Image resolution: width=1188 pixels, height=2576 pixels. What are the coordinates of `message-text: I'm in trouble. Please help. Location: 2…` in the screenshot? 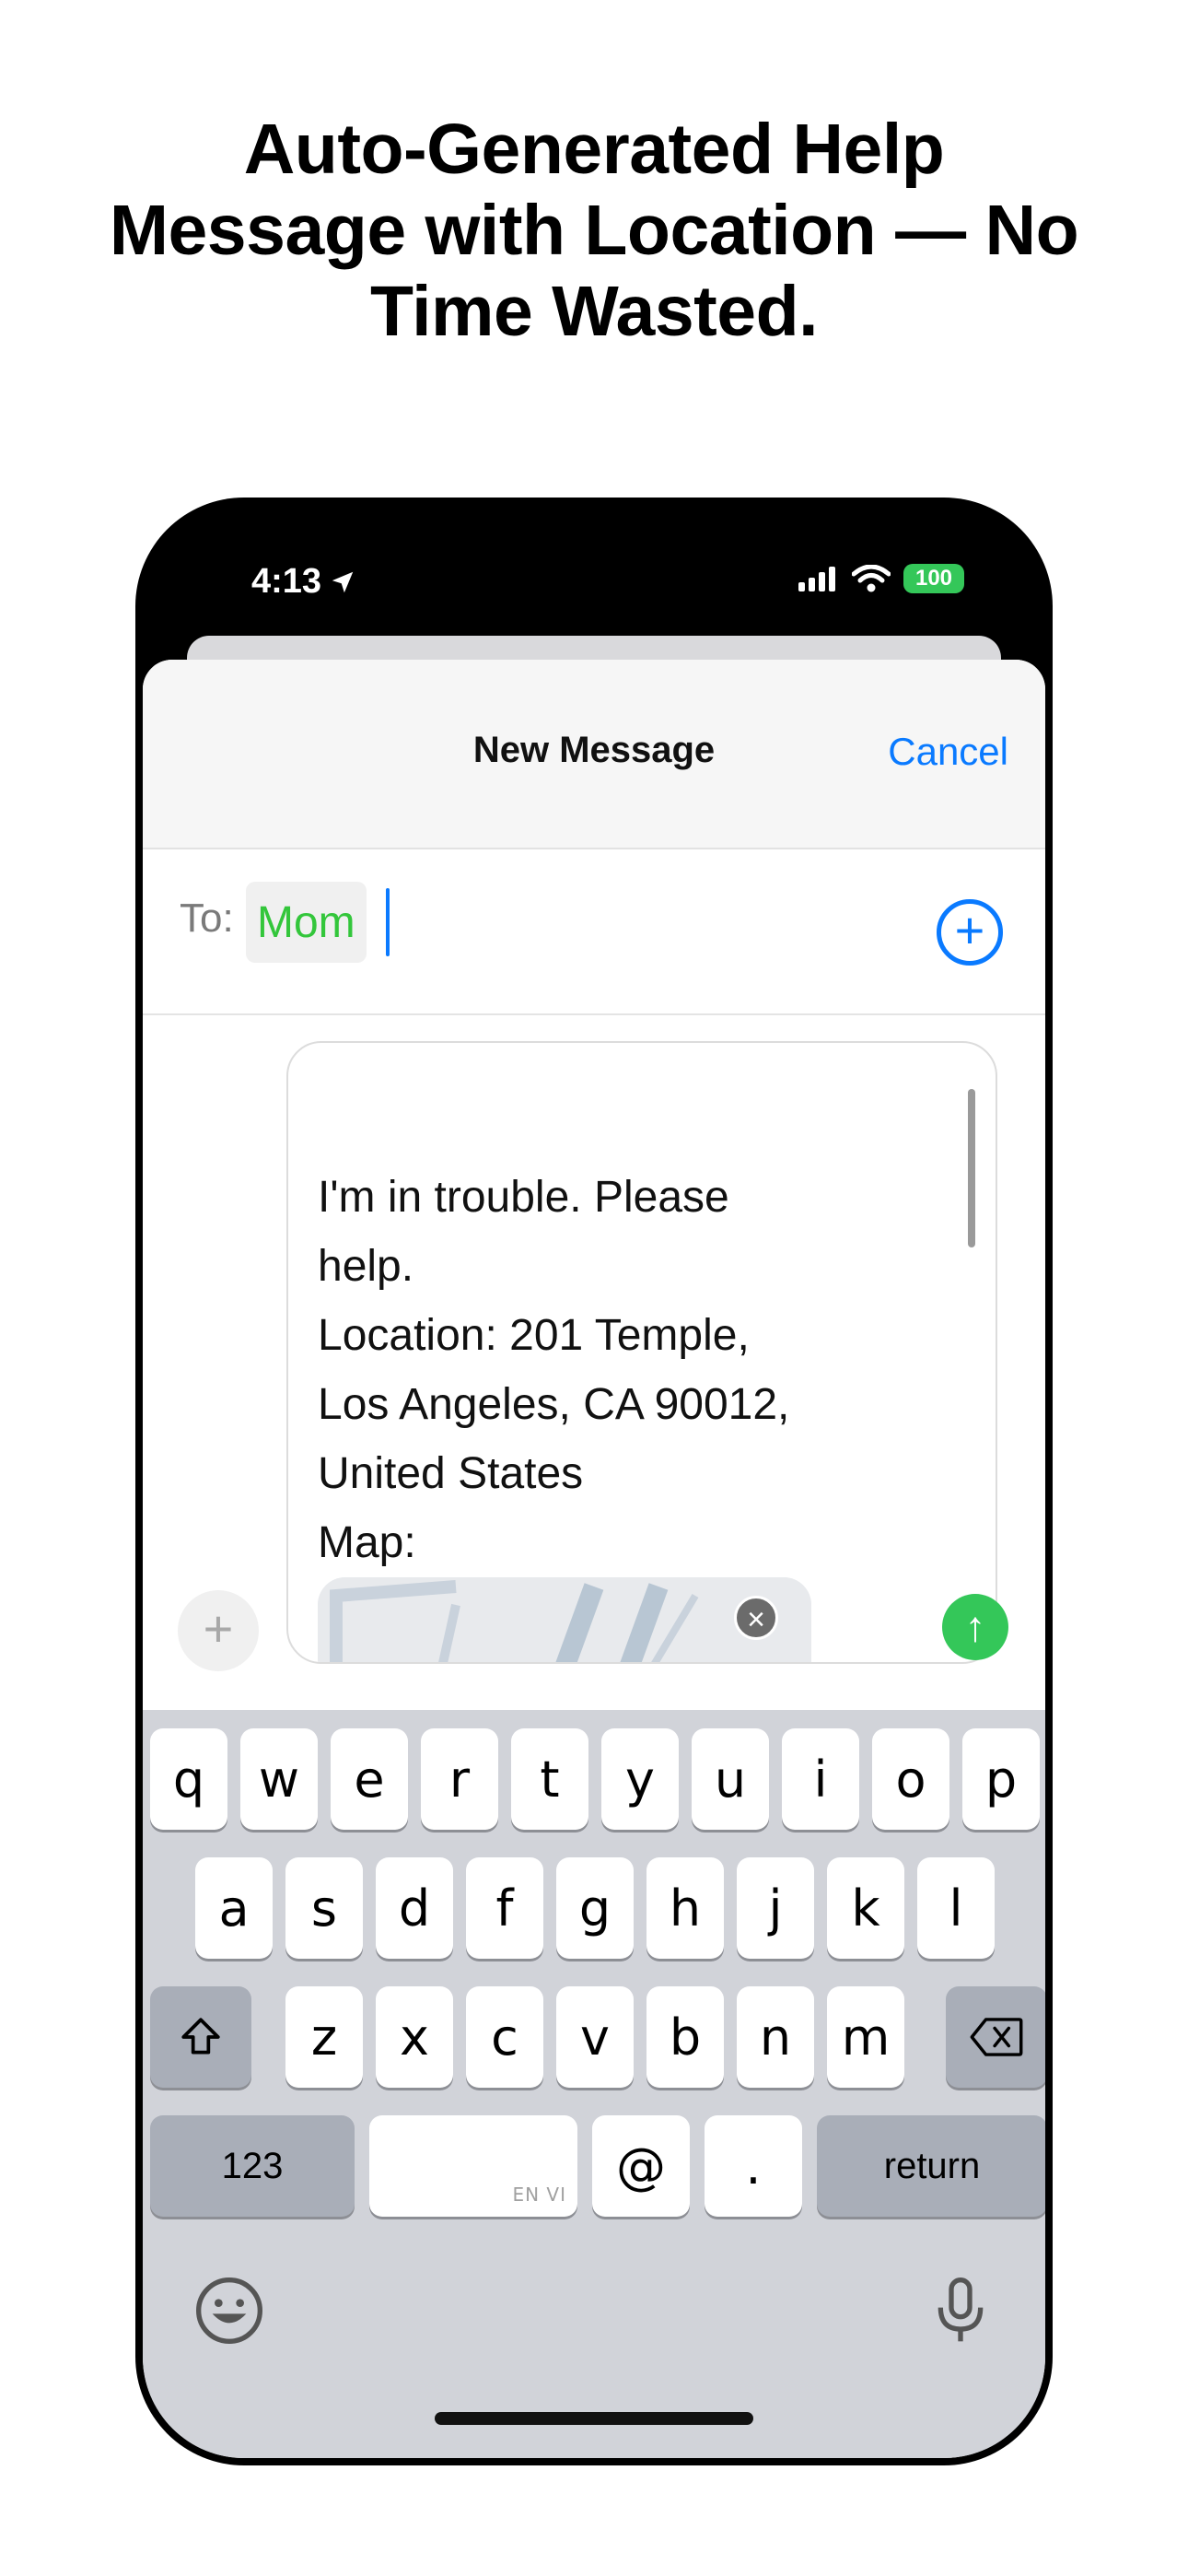 It's located at (612, 1370).